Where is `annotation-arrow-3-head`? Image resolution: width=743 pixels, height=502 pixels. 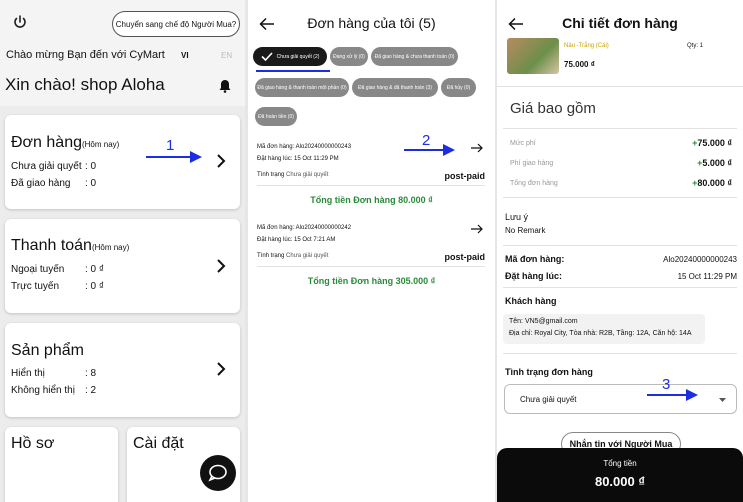 annotation-arrow-3-head is located at coordinates (692, 395).